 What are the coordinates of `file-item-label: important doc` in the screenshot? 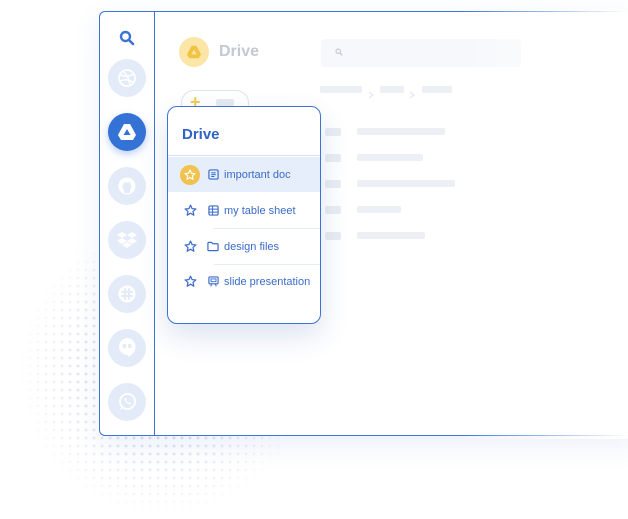 It's located at (257, 174).